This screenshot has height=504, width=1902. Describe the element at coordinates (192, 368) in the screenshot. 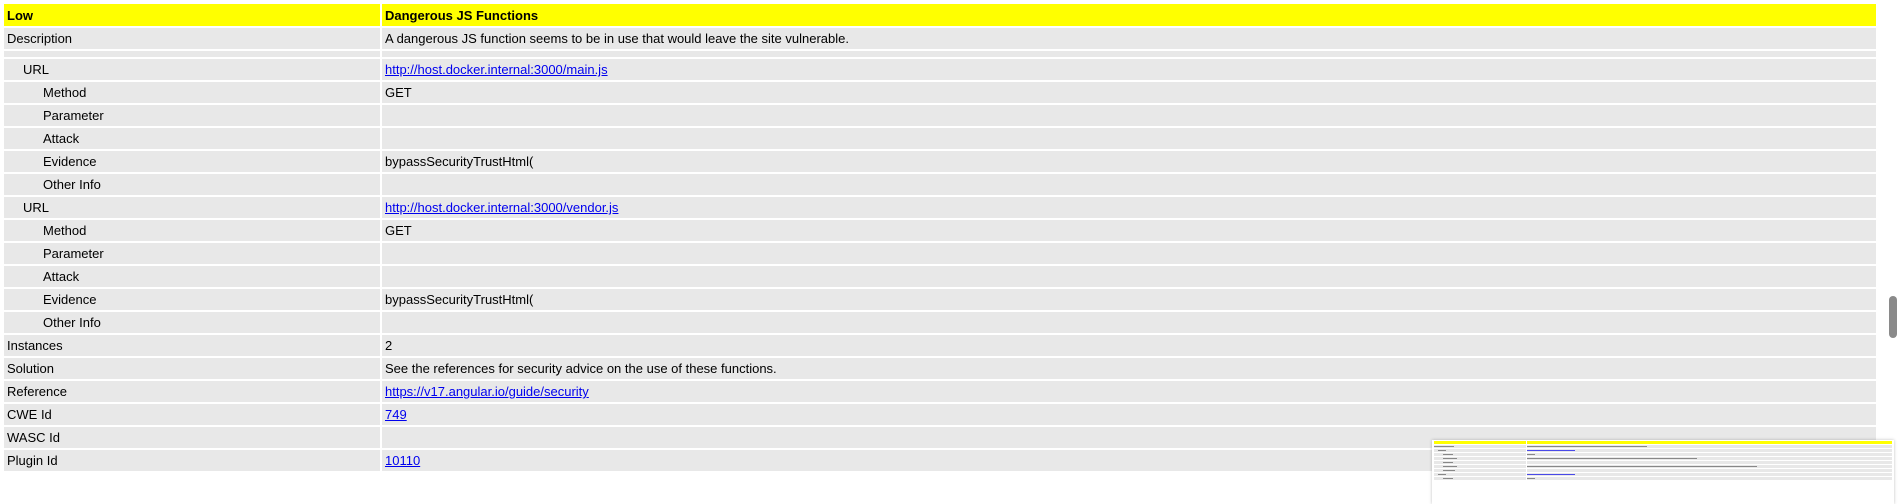

I see `solution-label: Solution` at that location.